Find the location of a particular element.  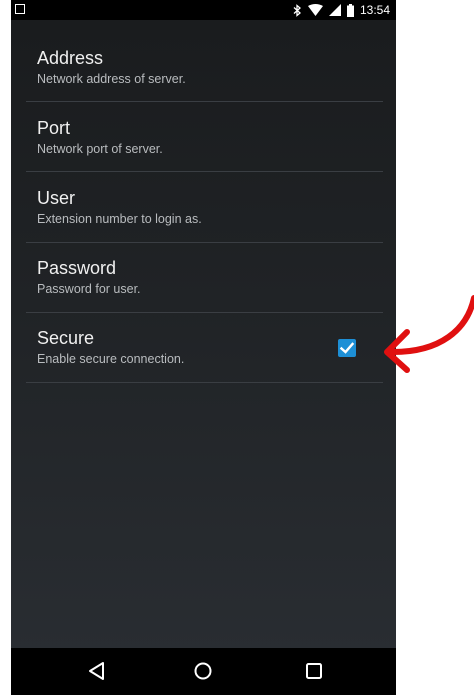

pref-summary: Network port of server. is located at coordinates (100, 149).